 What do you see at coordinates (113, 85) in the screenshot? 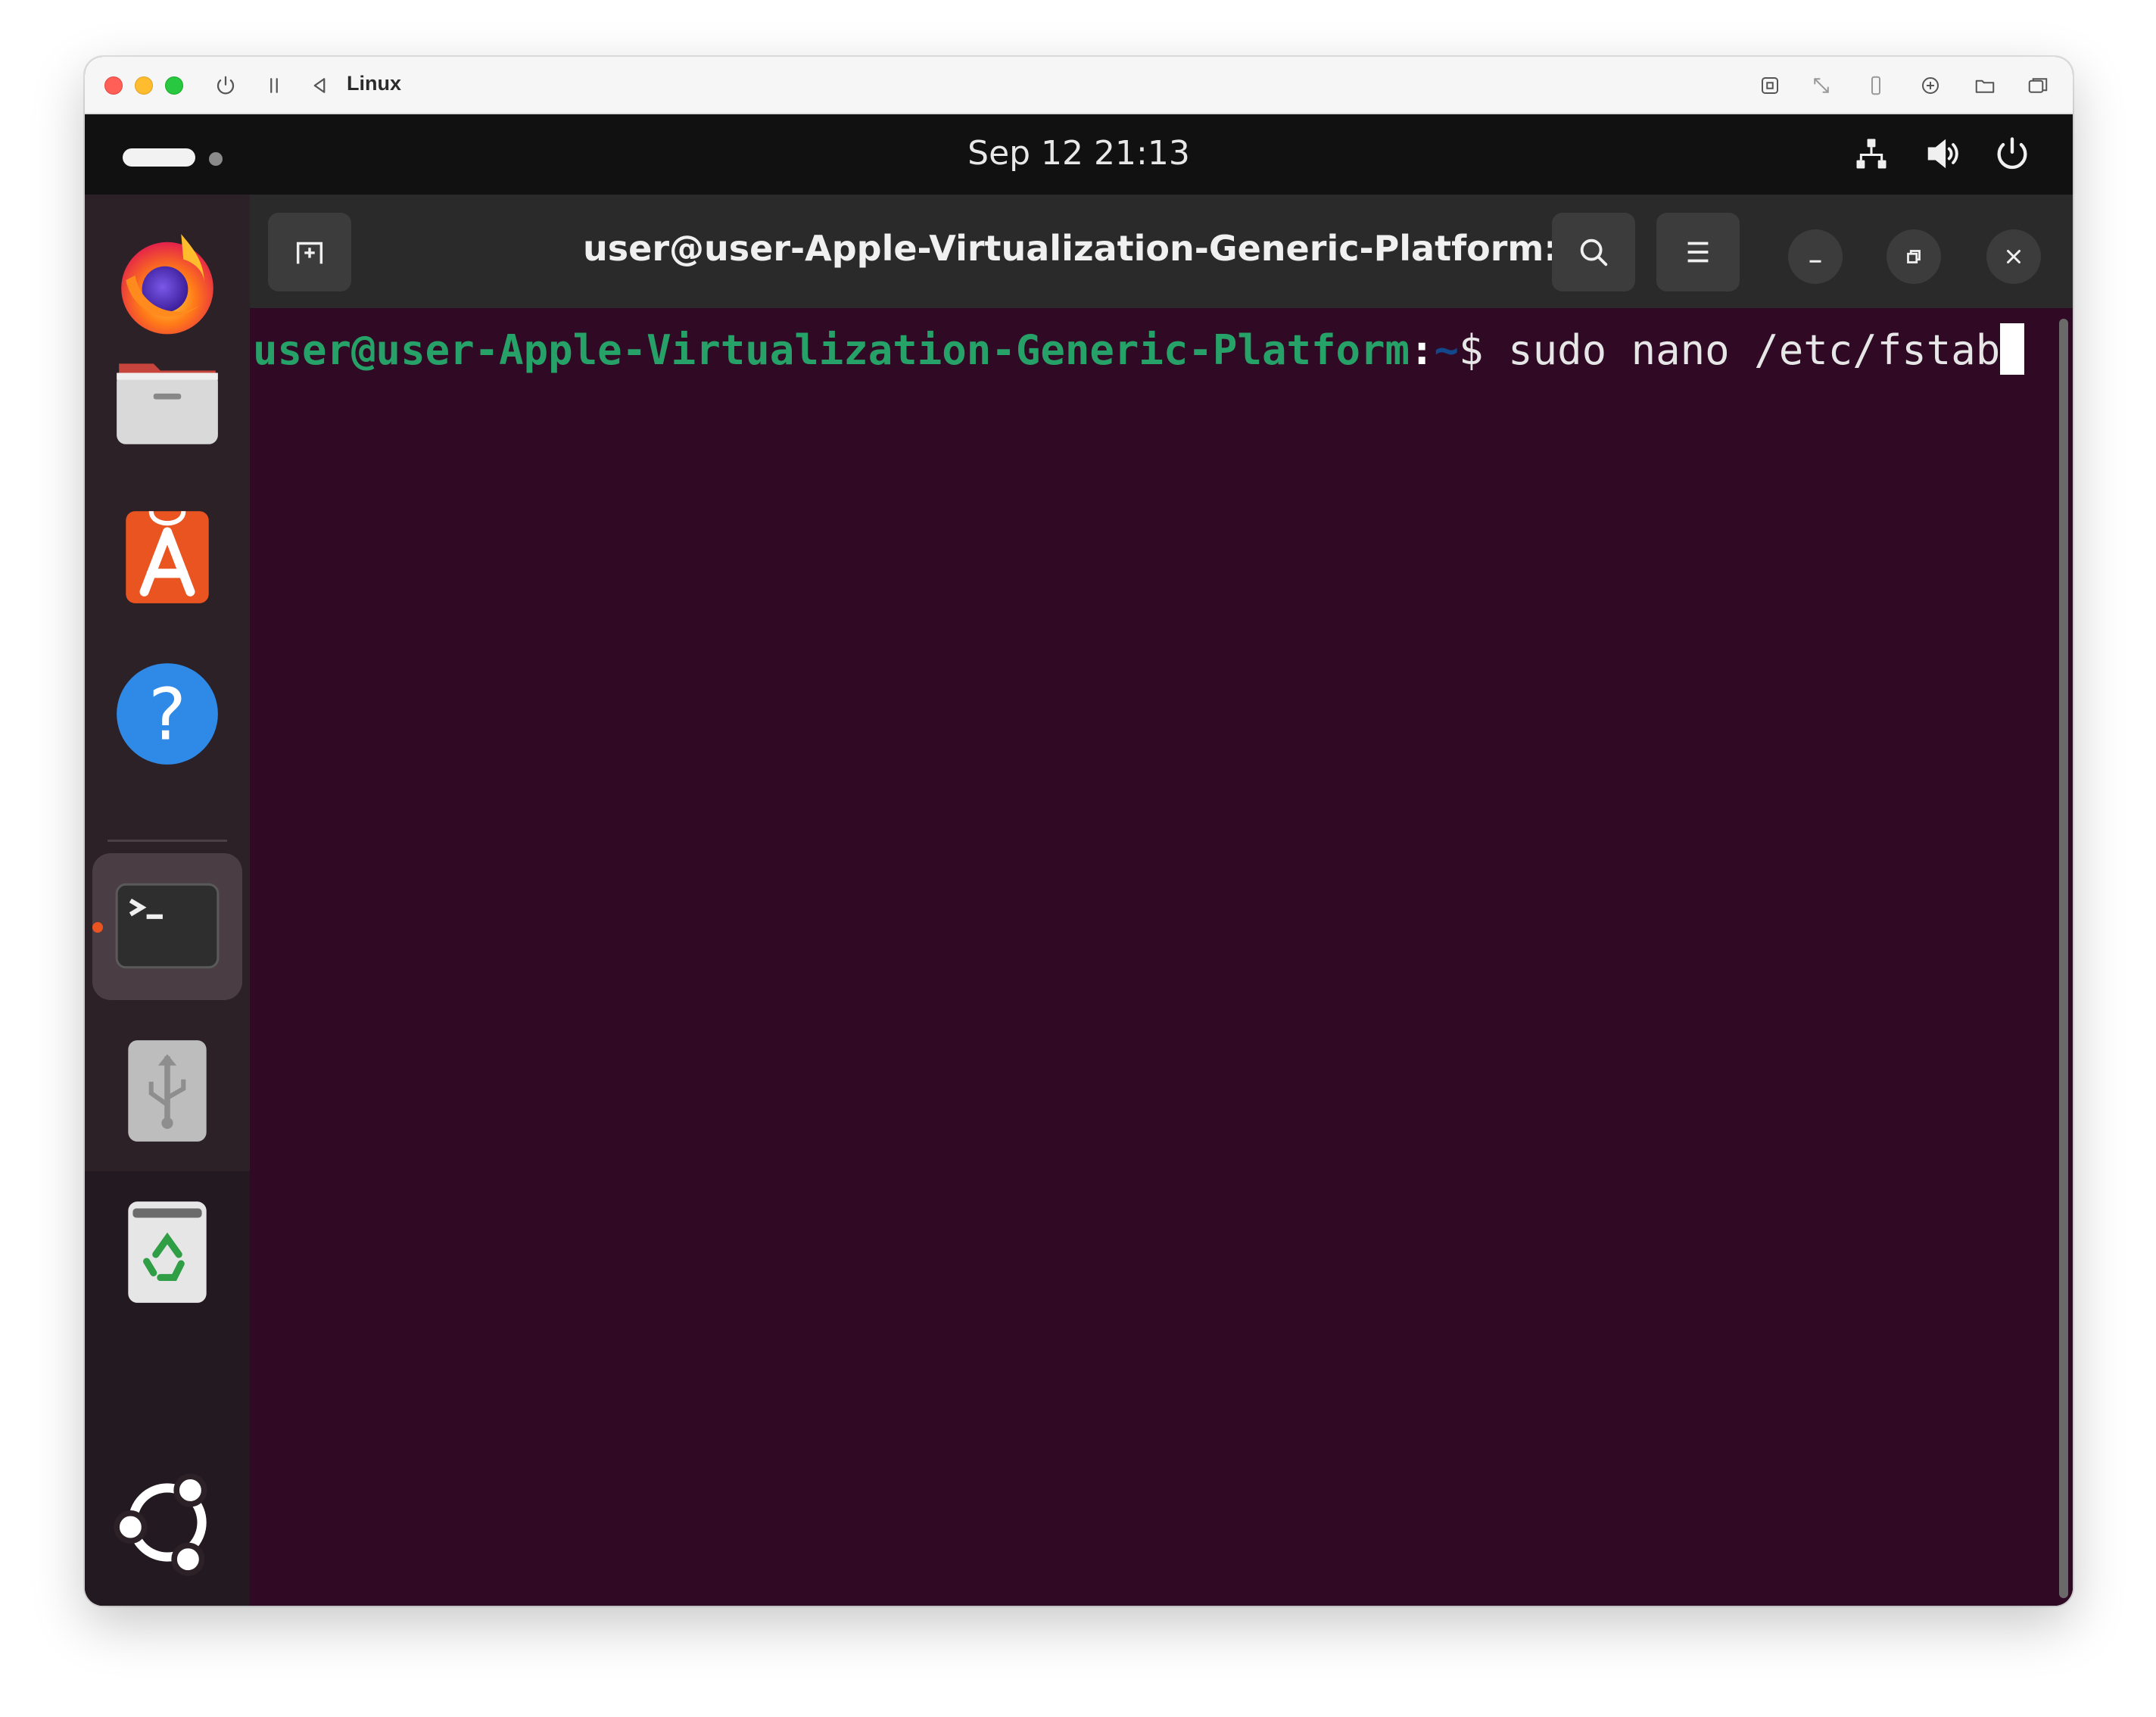
I see `close-window-button` at bounding box center [113, 85].